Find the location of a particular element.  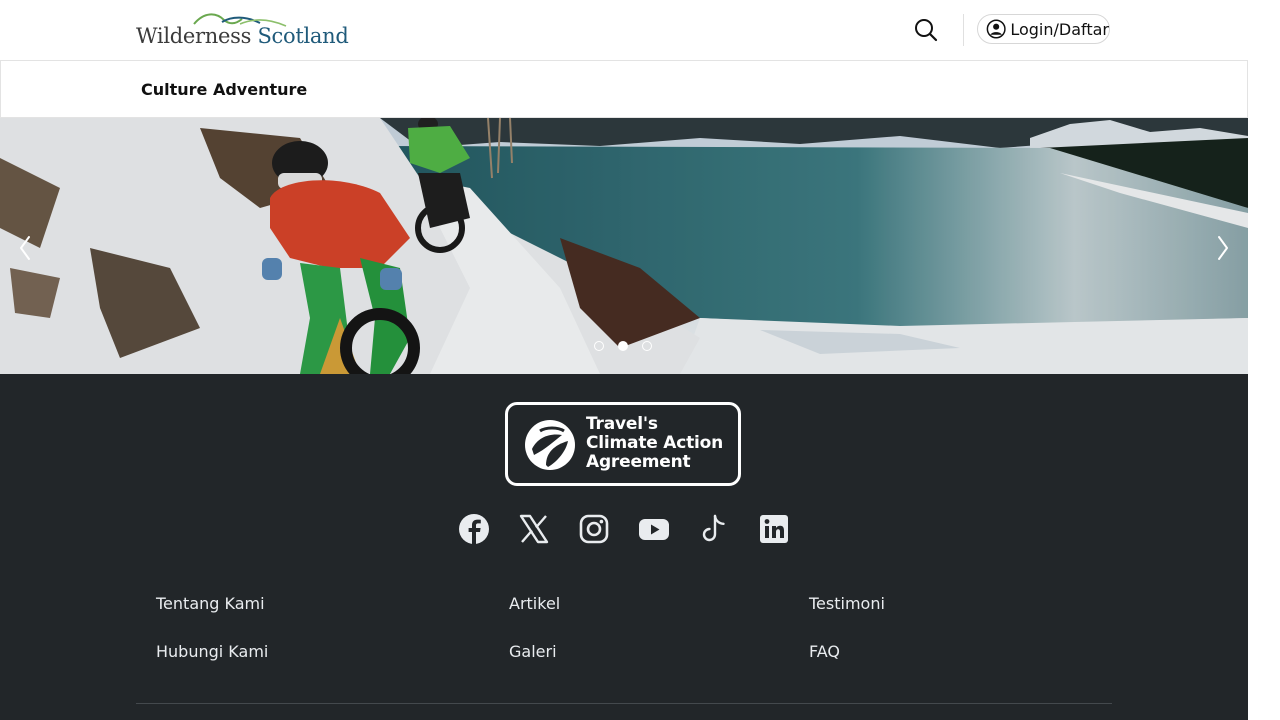

footer-link-hubungi-kami: Hubungi Kami is located at coordinates (212, 651).